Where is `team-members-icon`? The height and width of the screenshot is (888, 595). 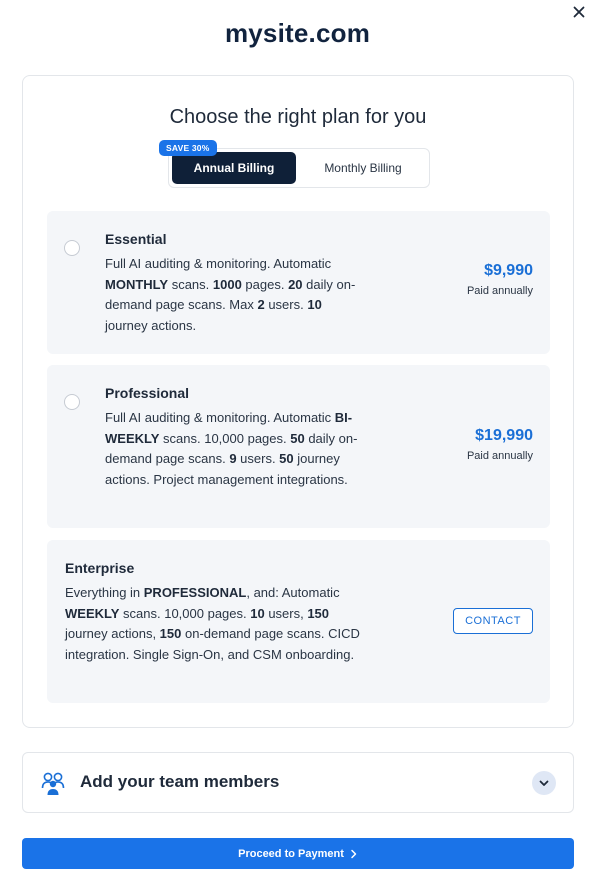
team-members-icon is located at coordinates (53, 783).